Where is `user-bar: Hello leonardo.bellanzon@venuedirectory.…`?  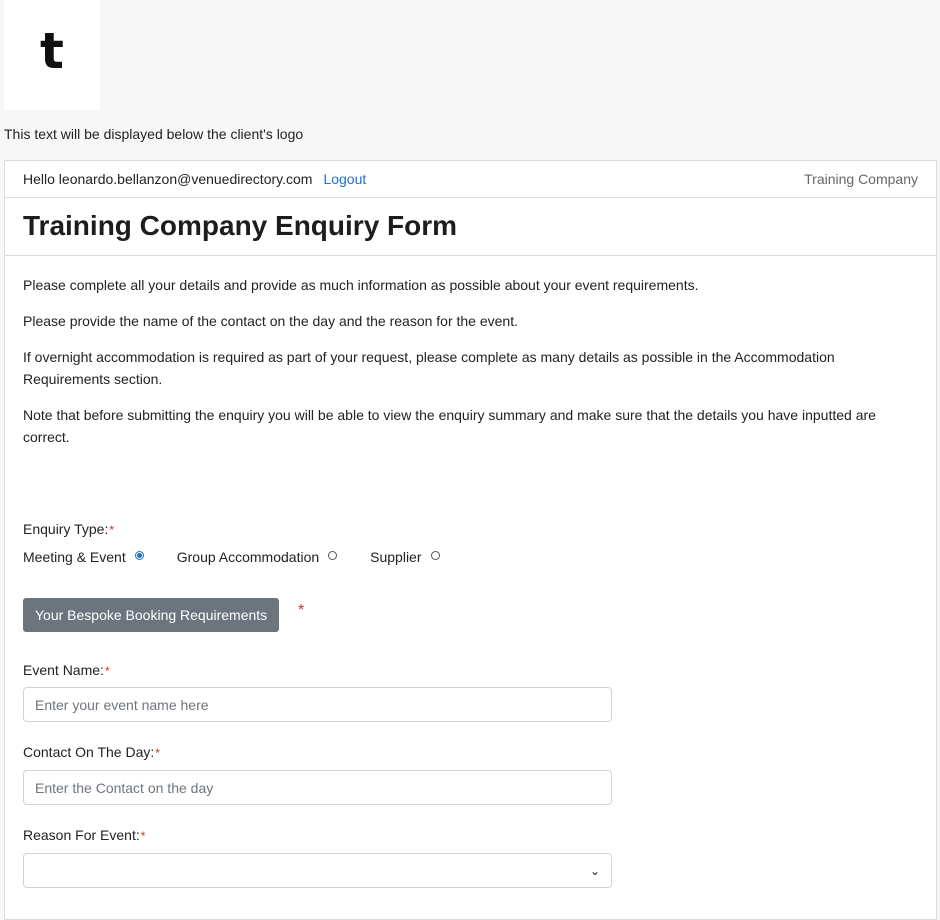 user-bar: Hello leonardo.bellanzon@venuedirectory.… is located at coordinates (470, 179).